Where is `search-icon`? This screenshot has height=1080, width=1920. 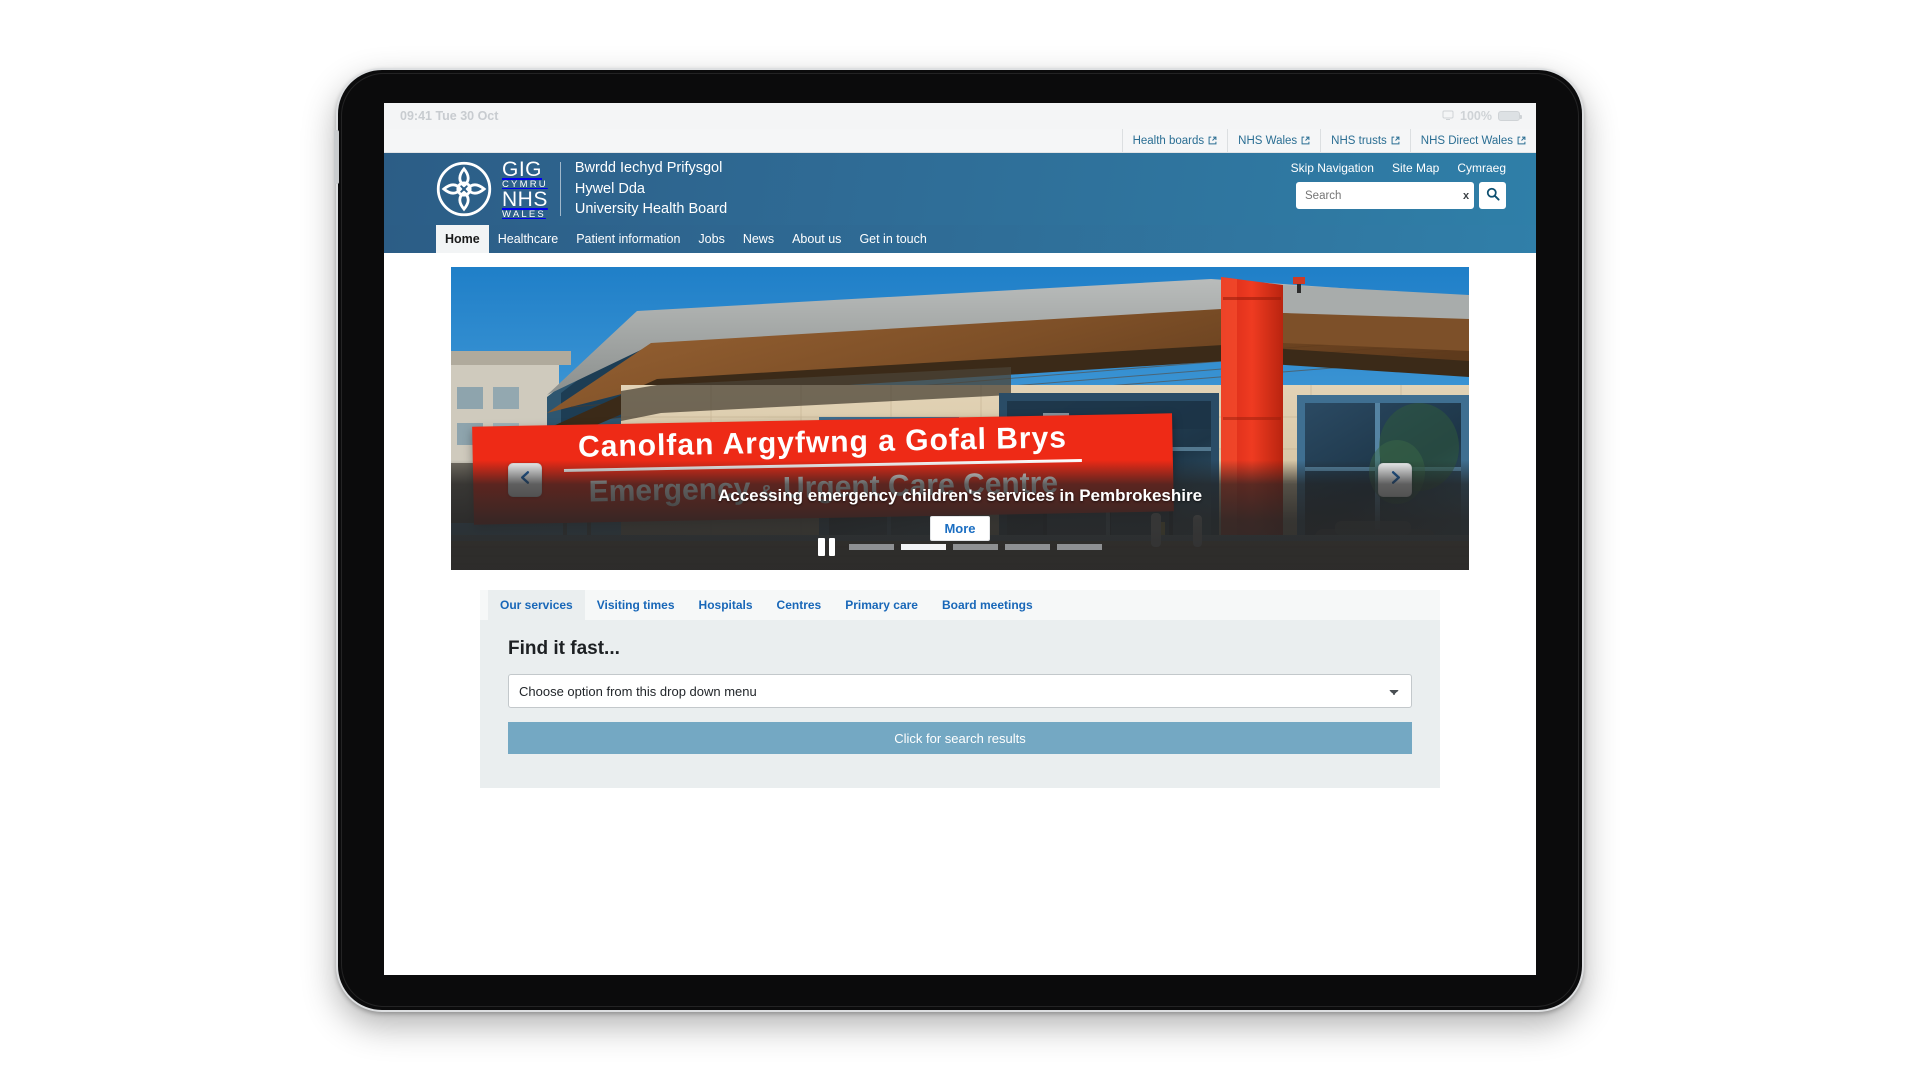
search-icon is located at coordinates (1493, 195).